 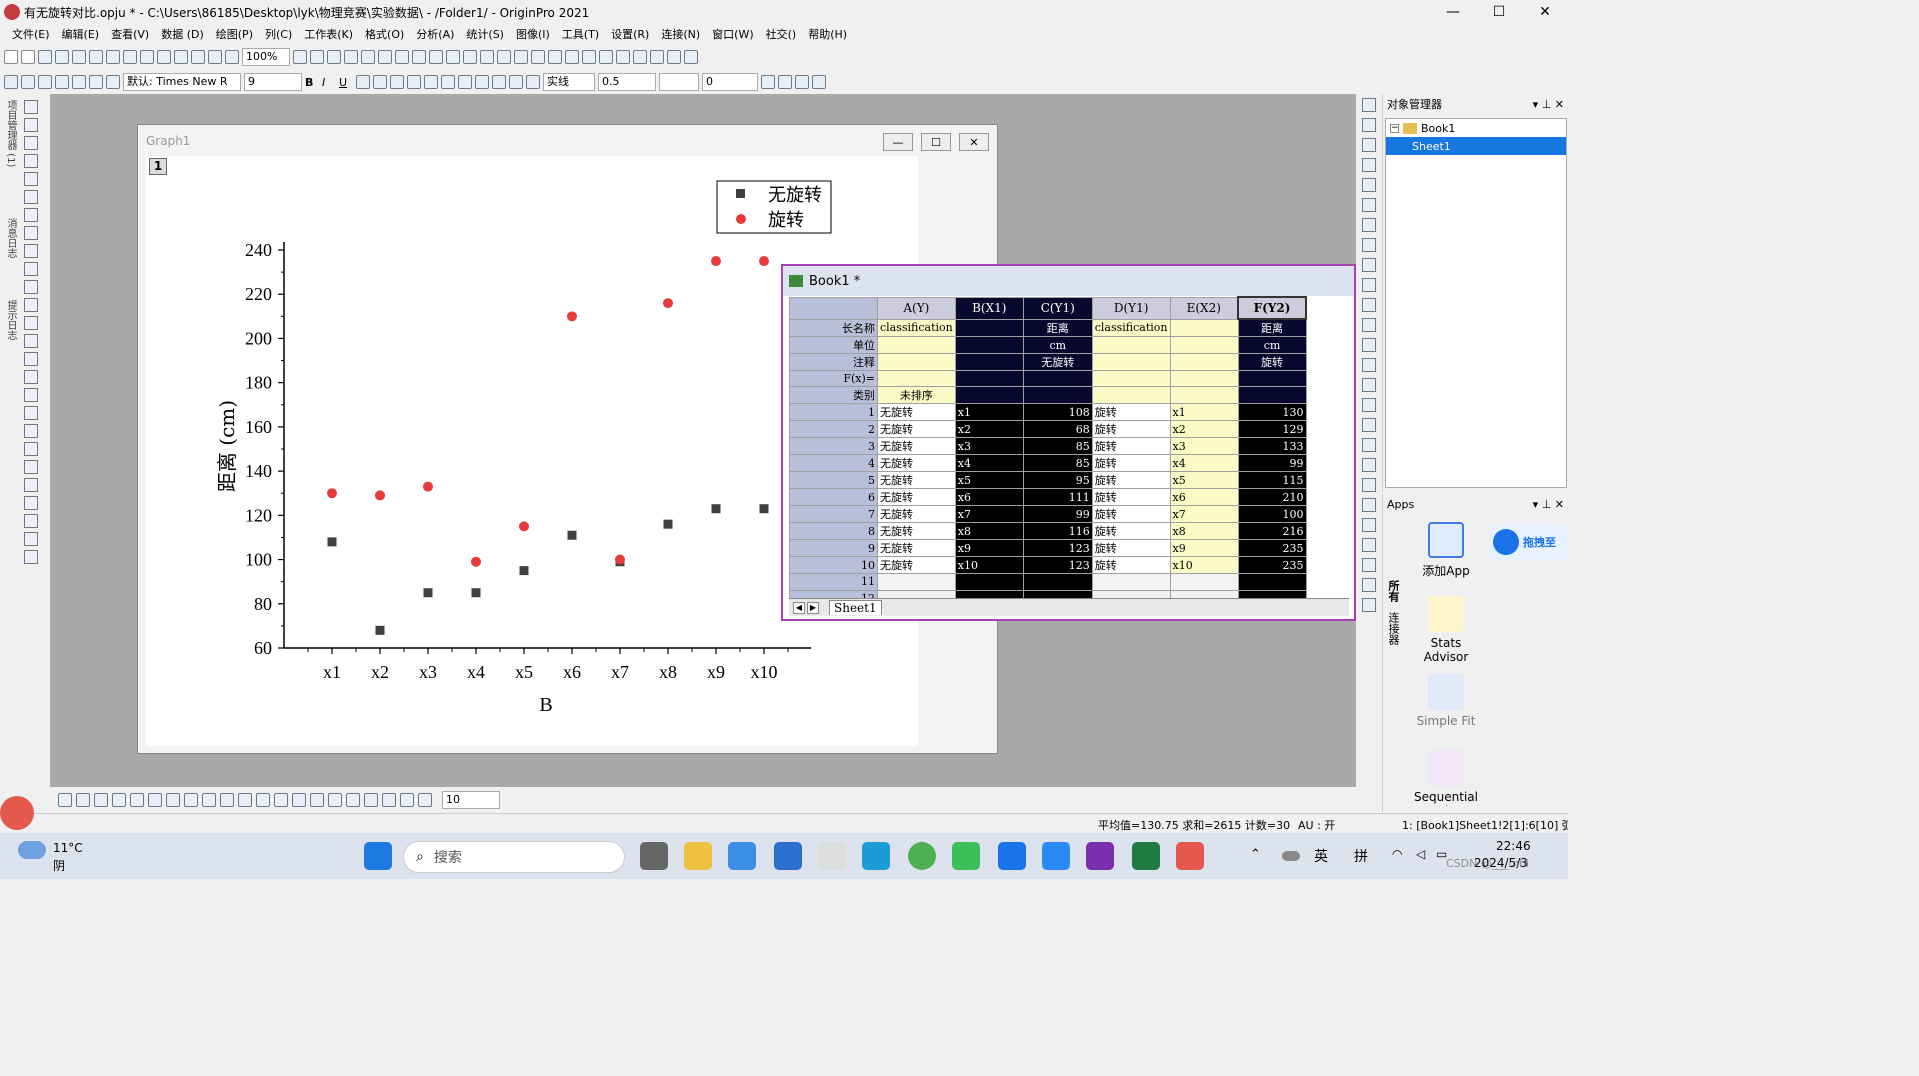 What do you see at coordinates (922, 856) in the screenshot?
I see `chrome-icon` at bounding box center [922, 856].